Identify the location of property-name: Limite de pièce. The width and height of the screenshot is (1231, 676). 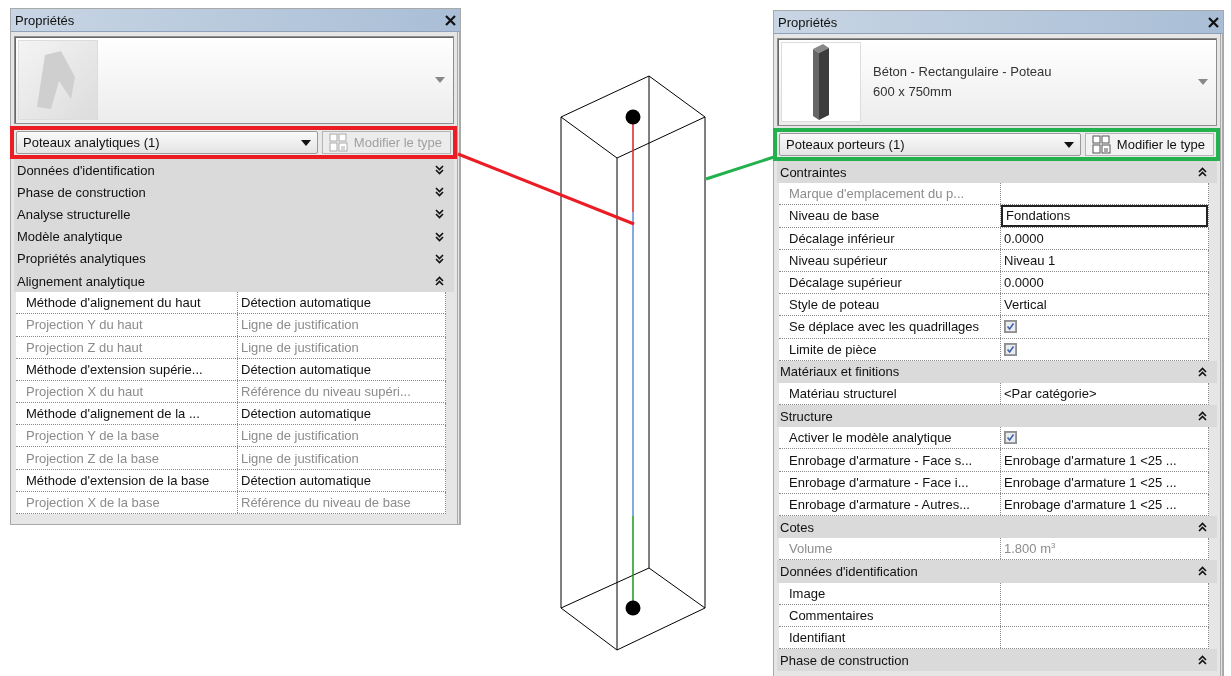
(890, 349).